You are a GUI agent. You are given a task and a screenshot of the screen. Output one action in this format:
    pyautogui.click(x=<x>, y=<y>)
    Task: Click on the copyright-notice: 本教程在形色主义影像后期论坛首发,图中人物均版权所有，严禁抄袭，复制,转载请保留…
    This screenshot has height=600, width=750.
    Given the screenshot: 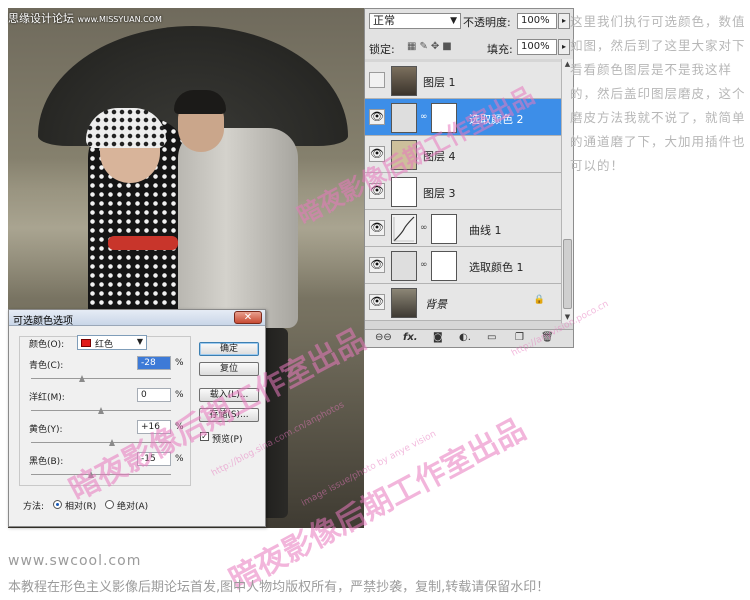 What is the action you would take?
    pyautogui.click(x=279, y=587)
    